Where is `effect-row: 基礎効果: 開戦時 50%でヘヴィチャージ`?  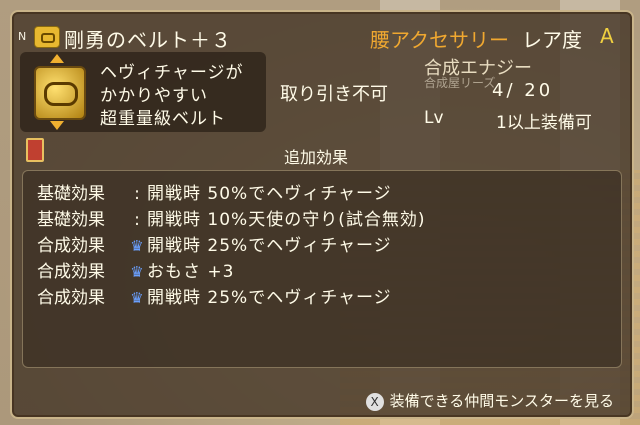
effect-row: 基礎効果: 開戦時 50%でヘヴィチャージ is located at coordinates (214, 192).